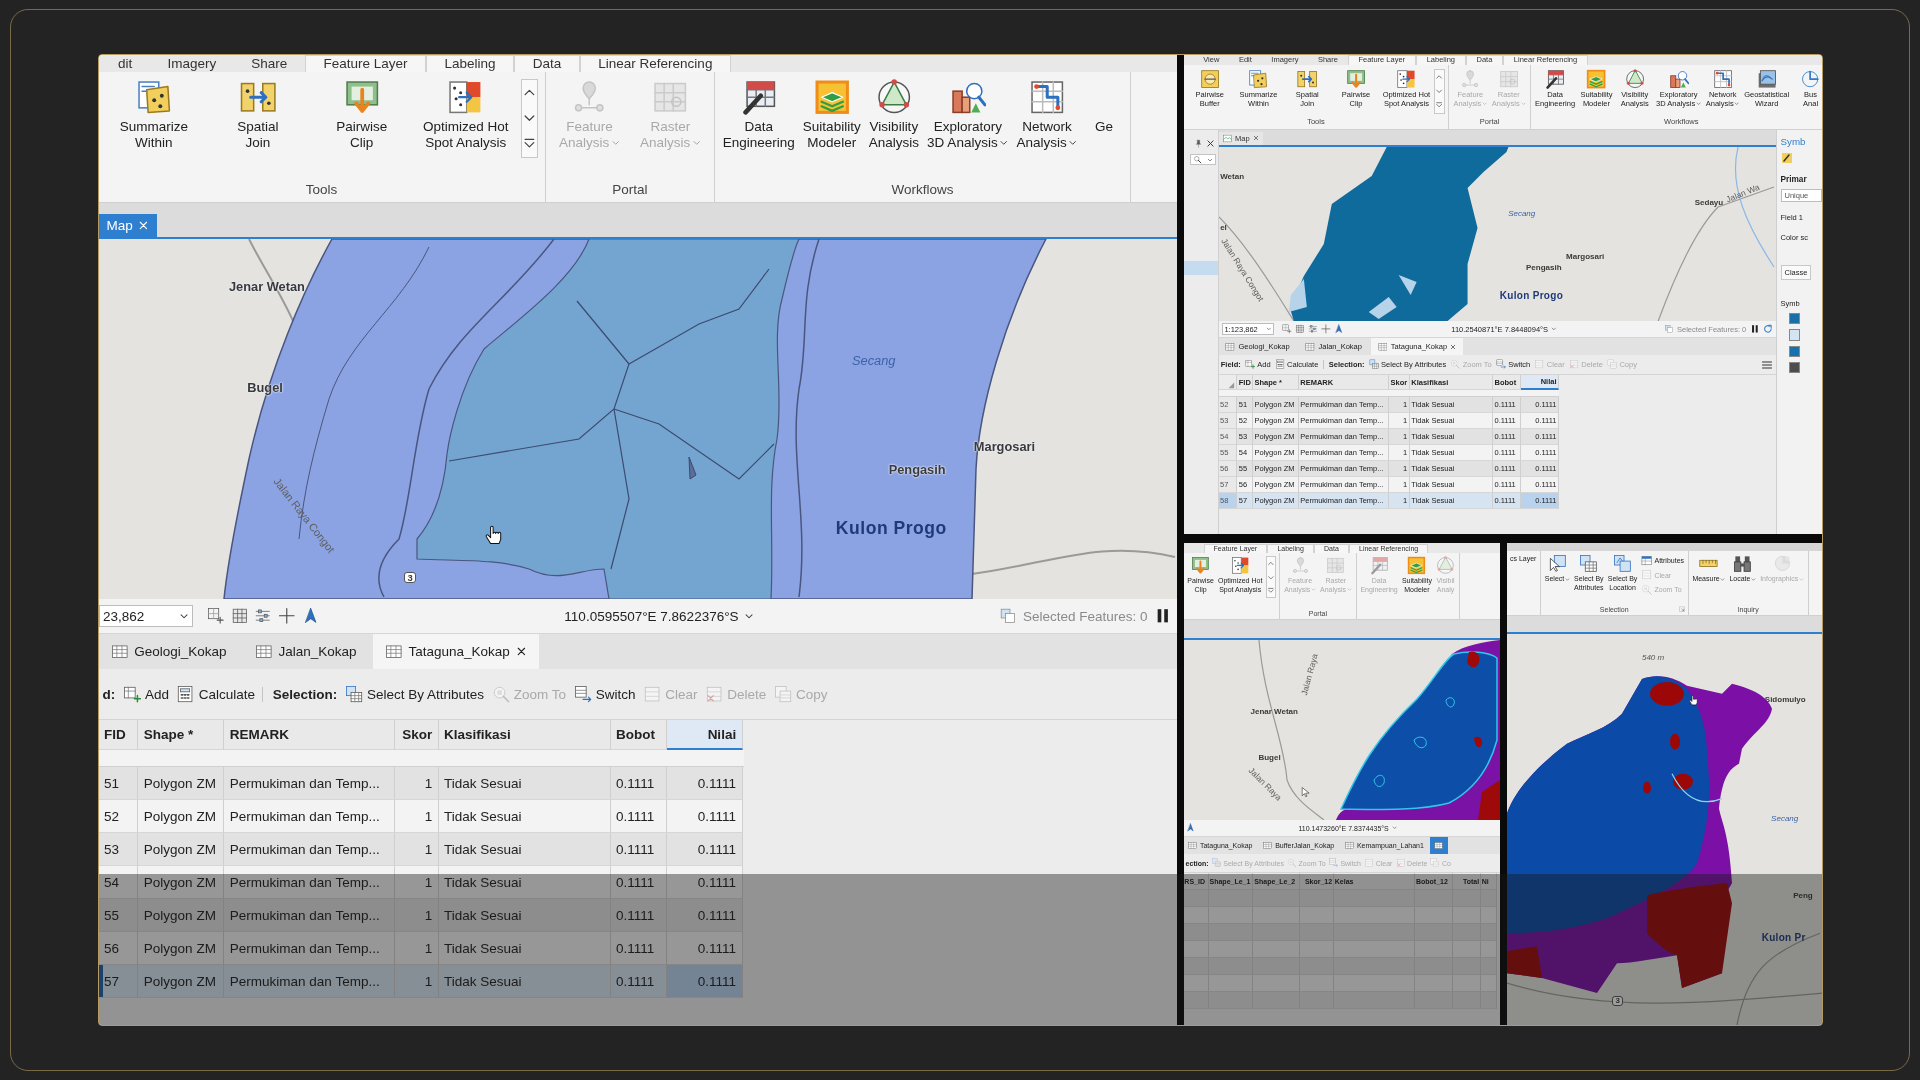  I want to click on delete-table-icon, so click(1573, 364).